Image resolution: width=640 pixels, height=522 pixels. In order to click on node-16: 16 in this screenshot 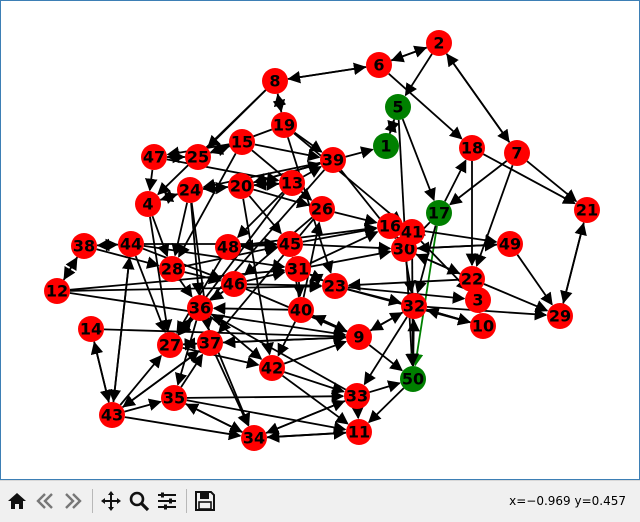, I will do `click(390, 226)`.